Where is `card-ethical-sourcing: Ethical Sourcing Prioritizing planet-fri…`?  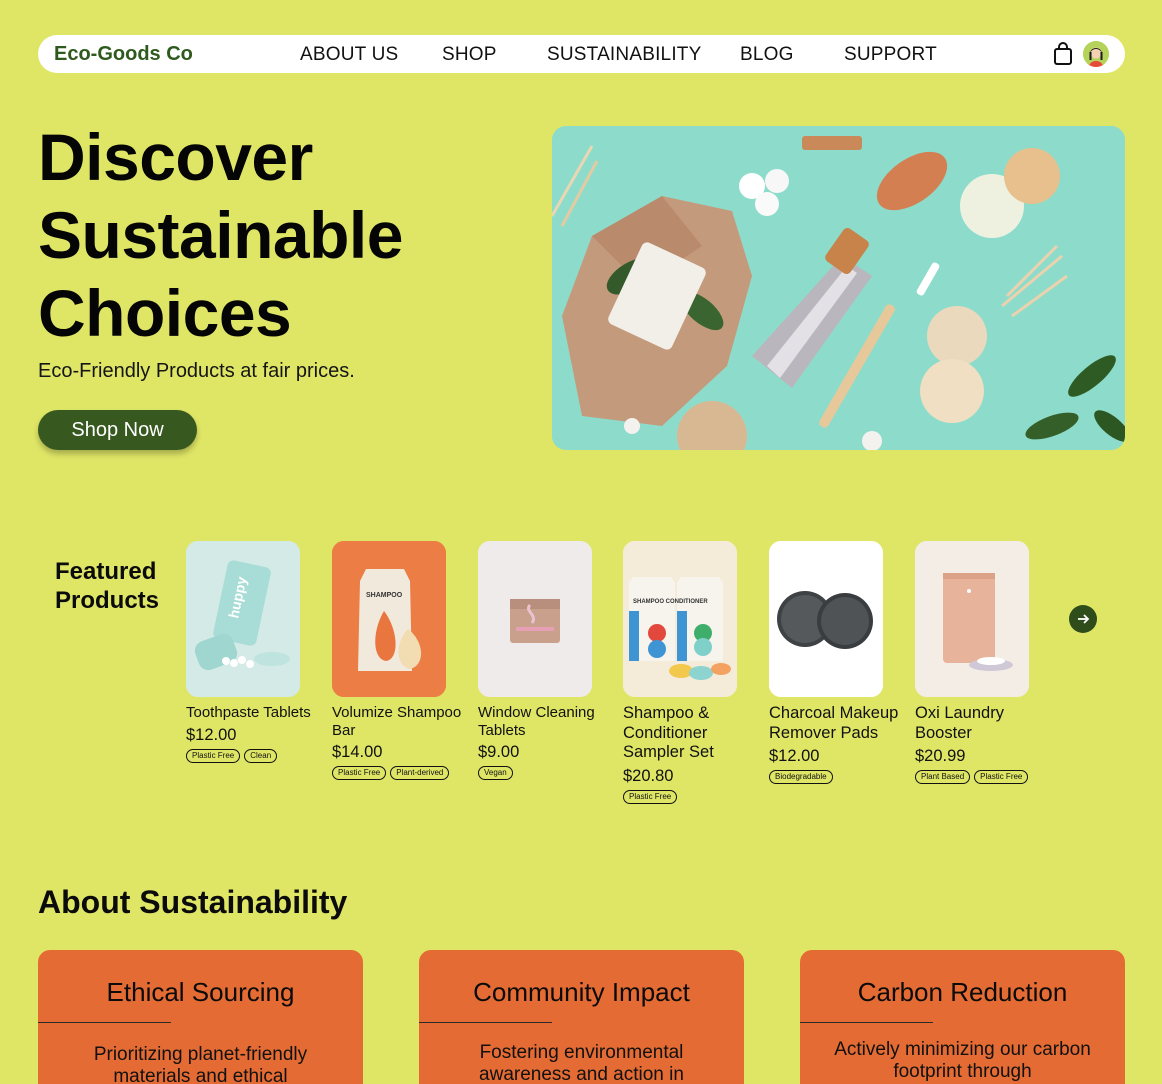 card-ethical-sourcing: Ethical Sourcing Prioritizing planet-fri… is located at coordinates (200, 1017).